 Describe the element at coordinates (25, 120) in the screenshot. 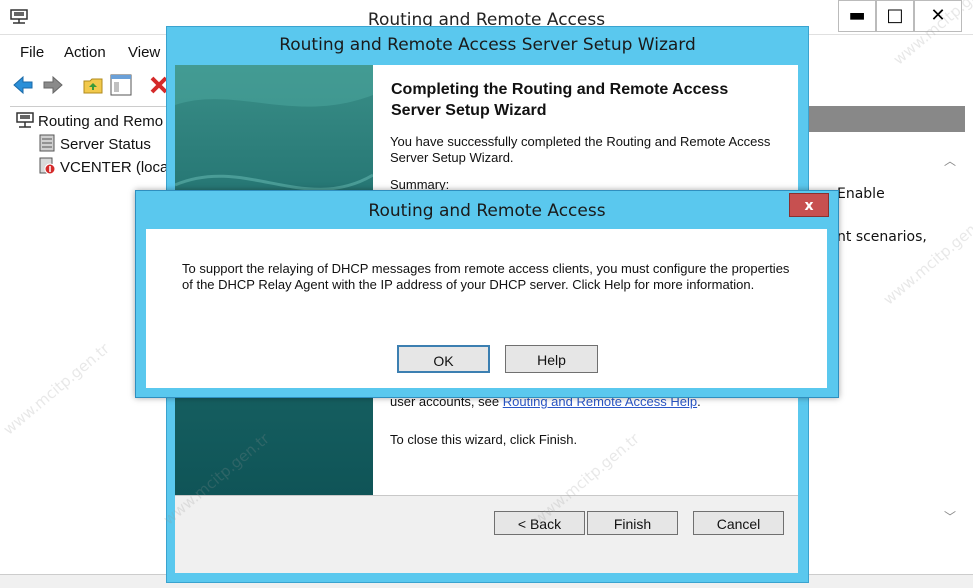

I see `server-tree-icon` at that location.